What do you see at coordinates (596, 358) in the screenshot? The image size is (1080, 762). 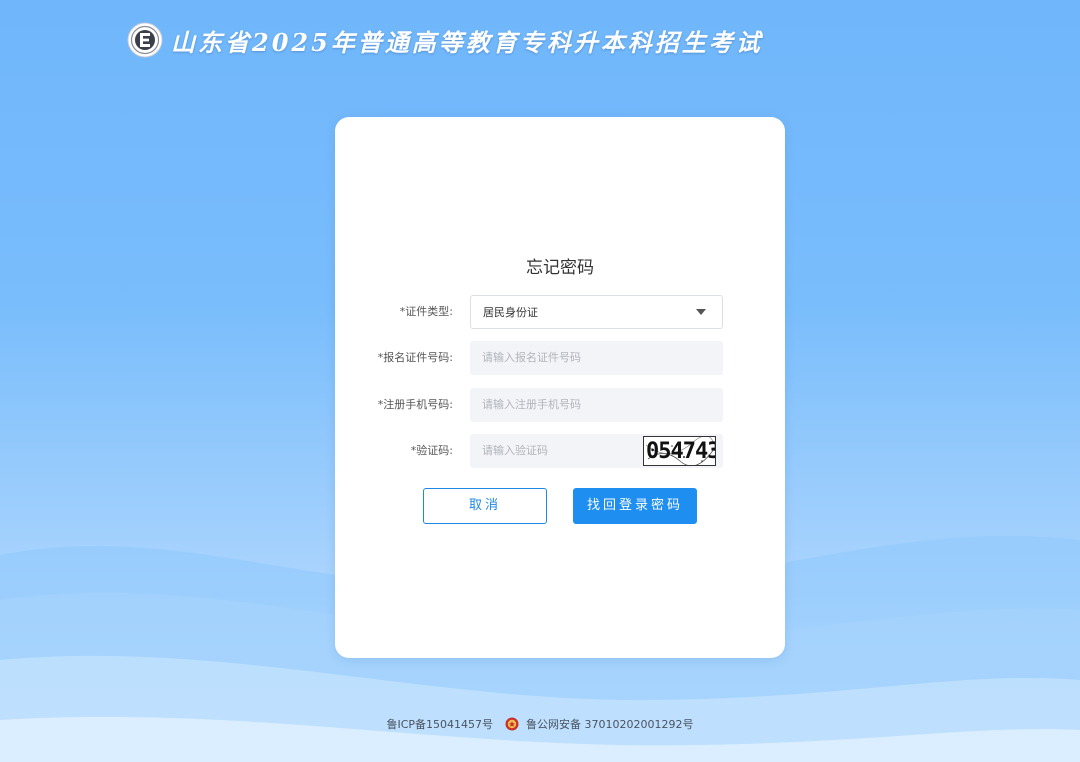 I see `id-number-input: 请输入报名证件号码` at bounding box center [596, 358].